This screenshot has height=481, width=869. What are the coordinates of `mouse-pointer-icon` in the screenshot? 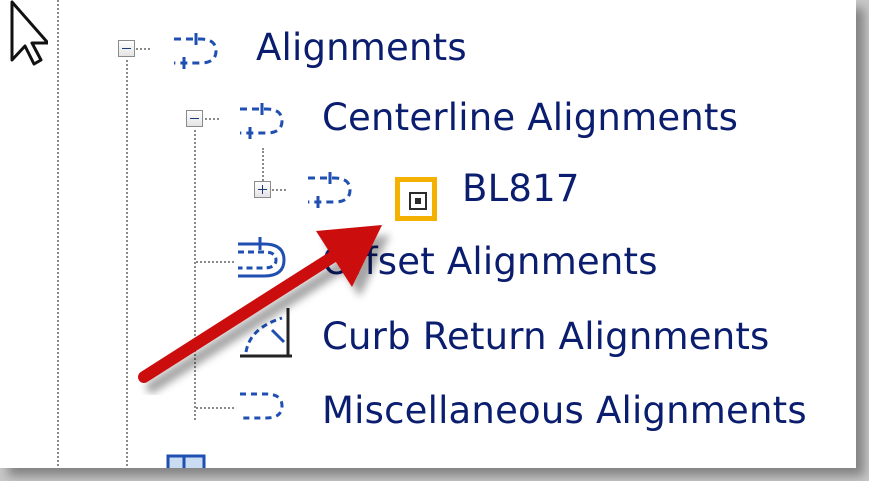 It's located at (29, 33).